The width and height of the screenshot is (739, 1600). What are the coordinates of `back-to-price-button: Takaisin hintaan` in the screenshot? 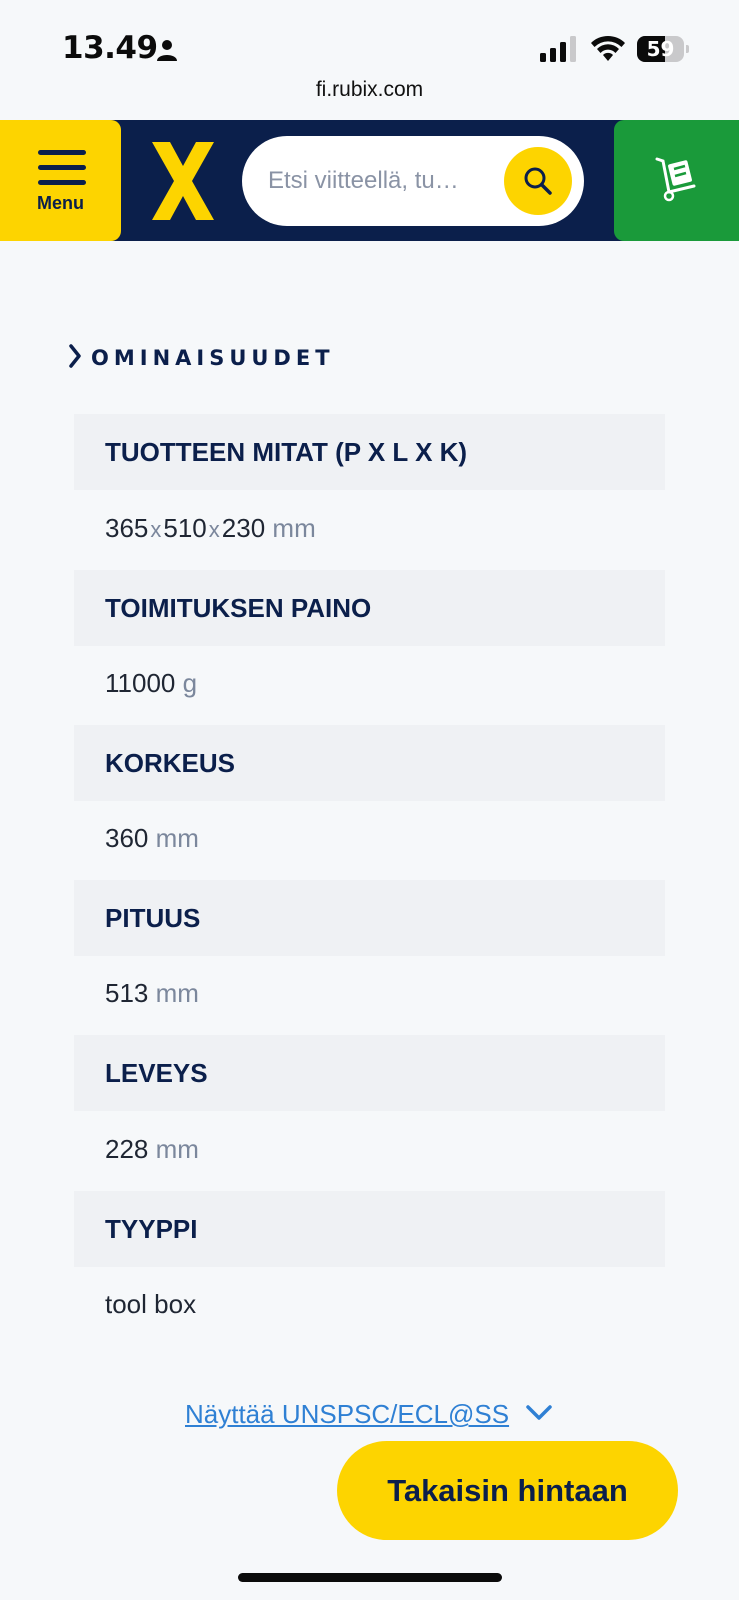 It's located at (507, 1490).